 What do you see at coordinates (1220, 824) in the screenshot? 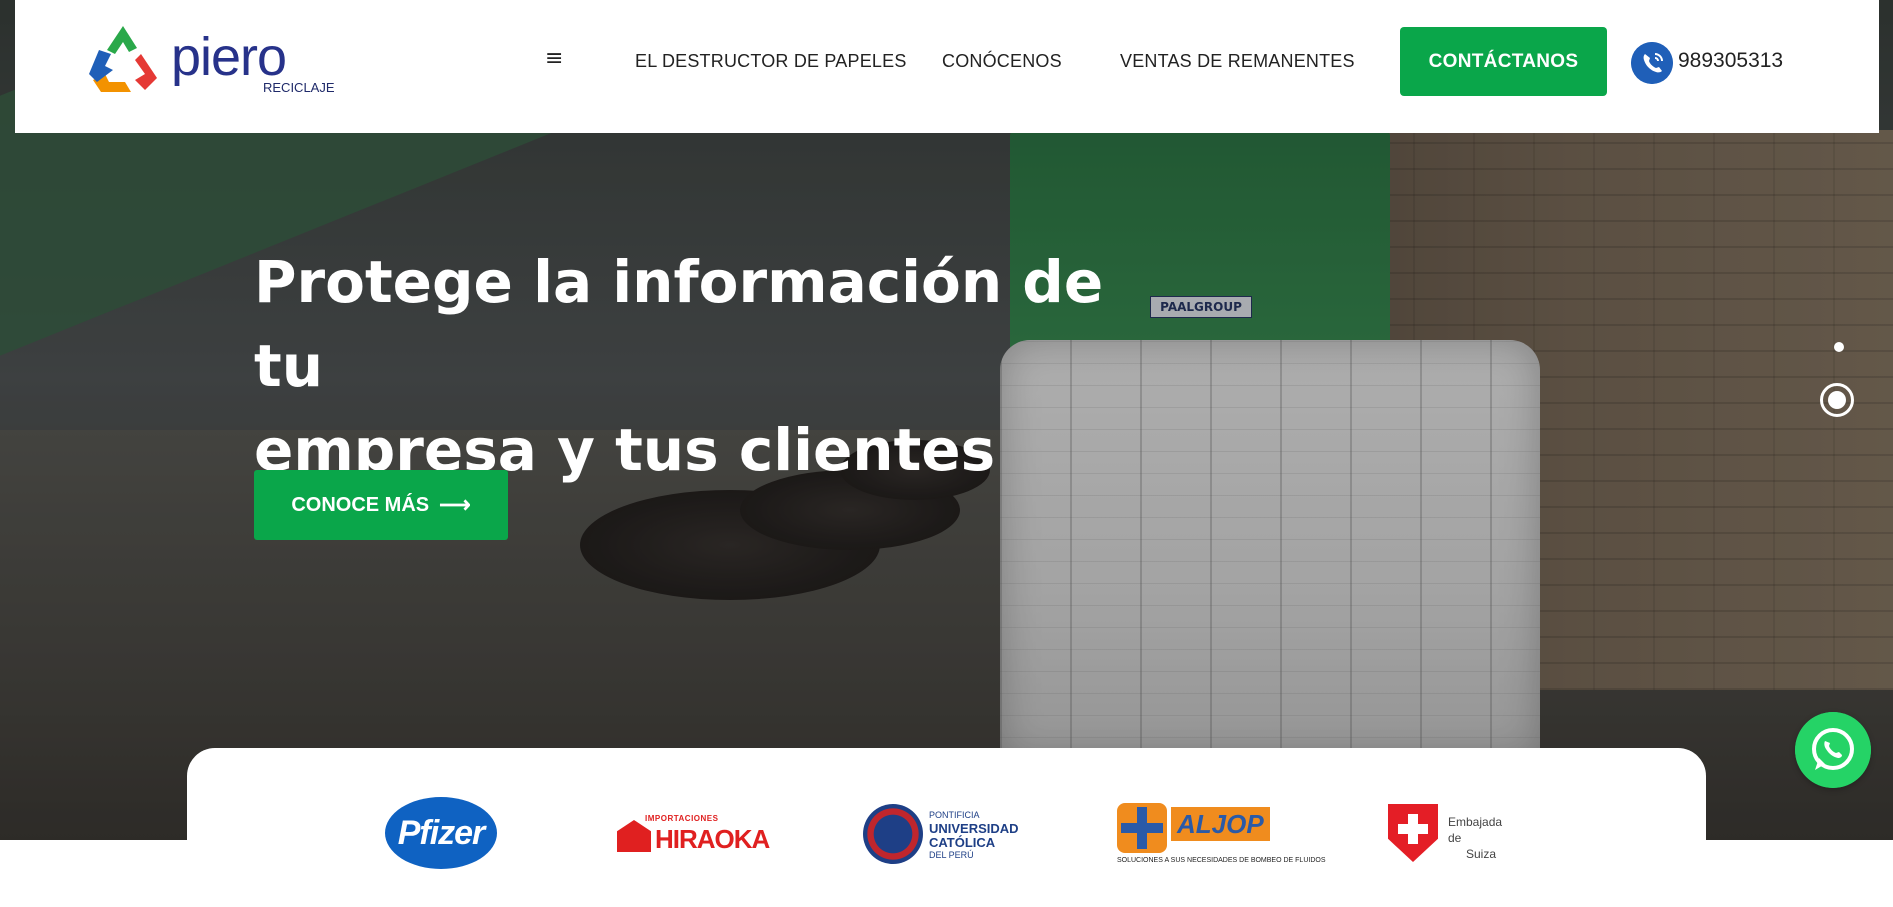
I see `aljop-name: ALJOP` at bounding box center [1220, 824].